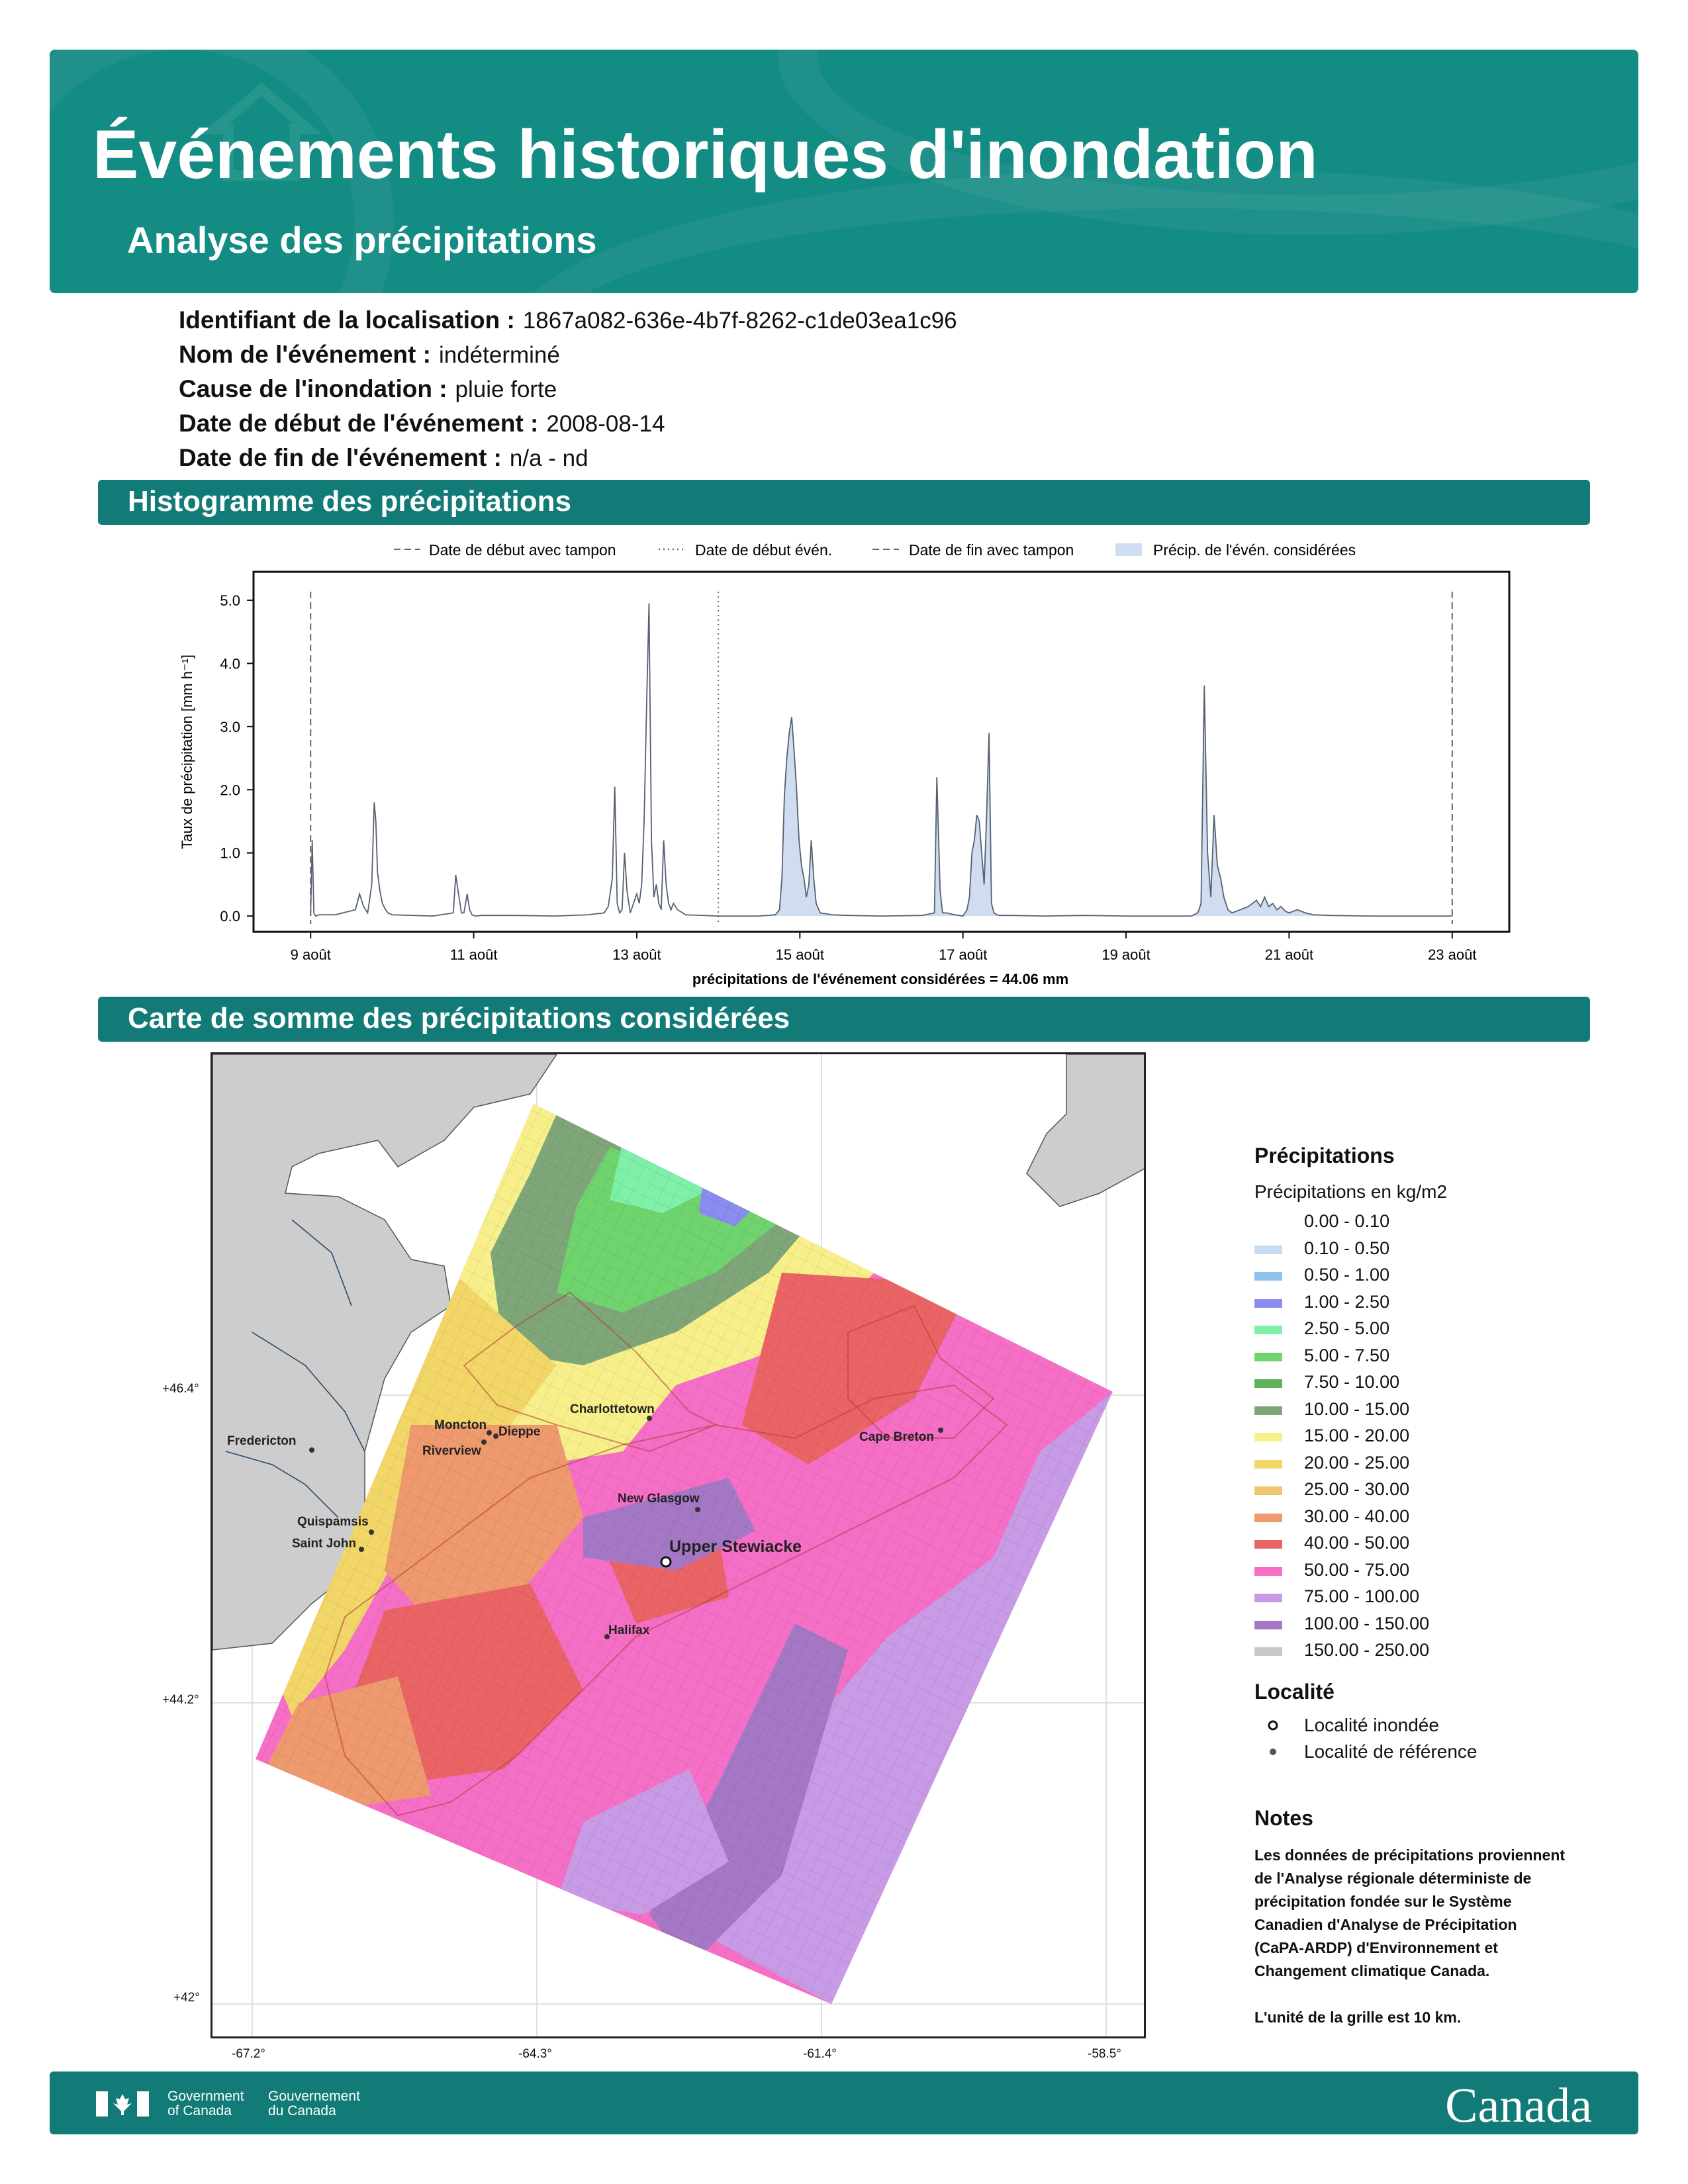 Image resolution: width=1688 pixels, height=2184 pixels. What do you see at coordinates (205, 2104) in the screenshot?
I see `gov-name-en: Government of Canada` at bounding box center [205, 2104].